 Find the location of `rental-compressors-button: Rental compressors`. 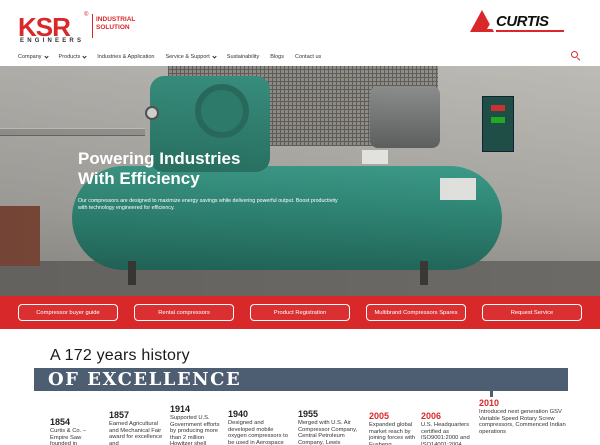

rental-compressors-button: Rental compressors is located at coordinates (184, 312).